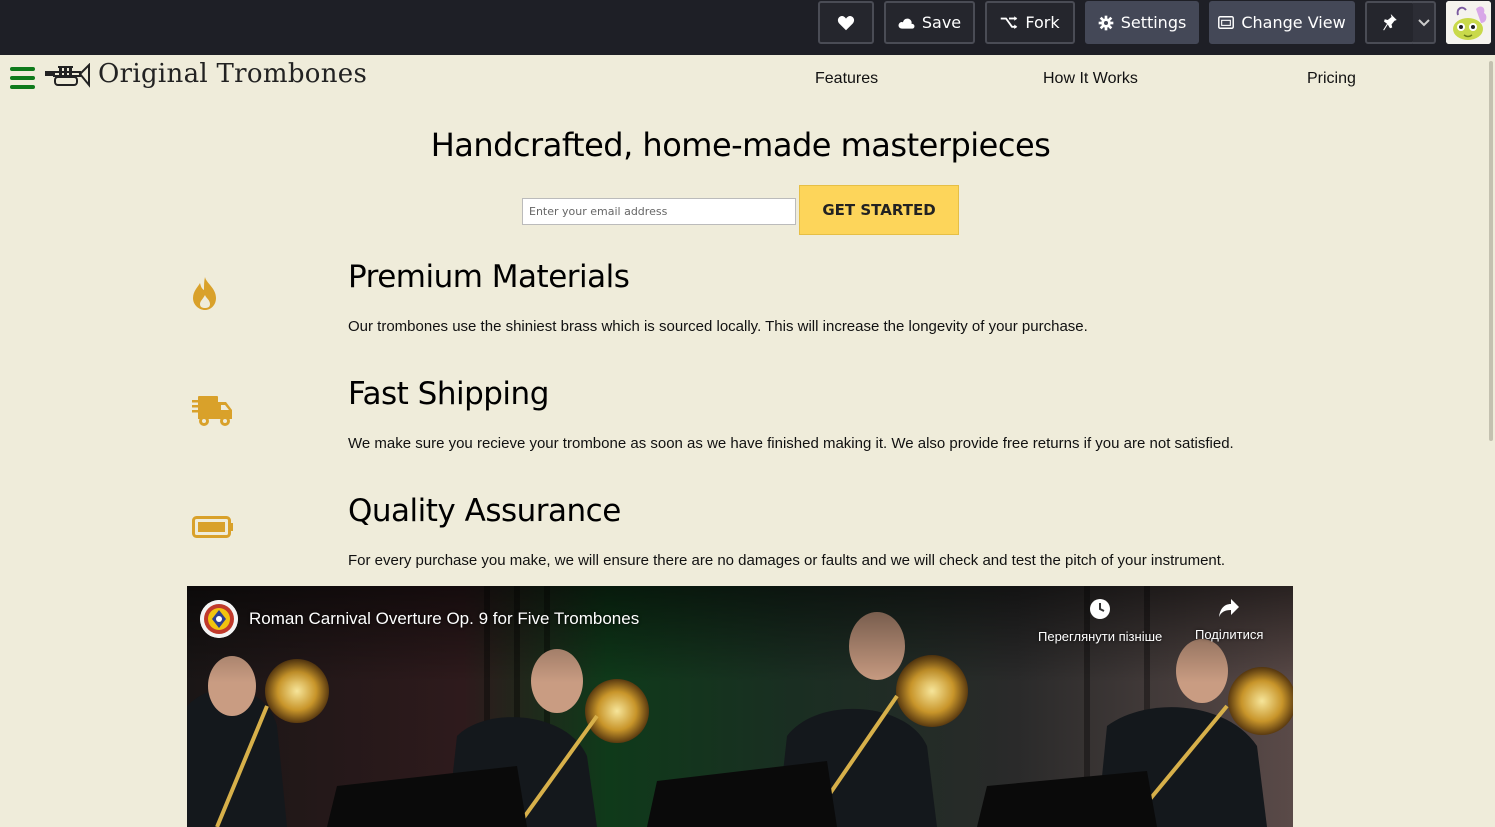 The height and width of the screenshot is (827, 1495). I want to click on heart-icon, so click(846, 23).